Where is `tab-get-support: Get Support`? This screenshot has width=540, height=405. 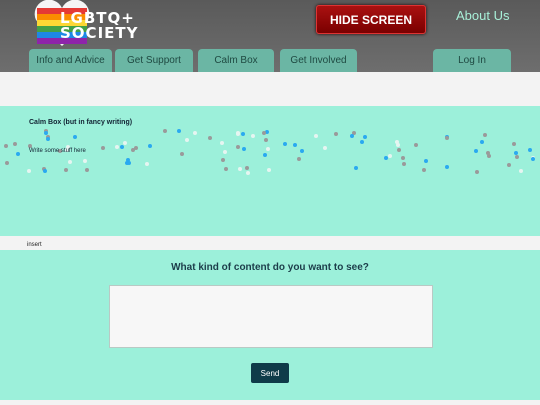
tab-get-support: Get Support is located at coordinates (154, 60).